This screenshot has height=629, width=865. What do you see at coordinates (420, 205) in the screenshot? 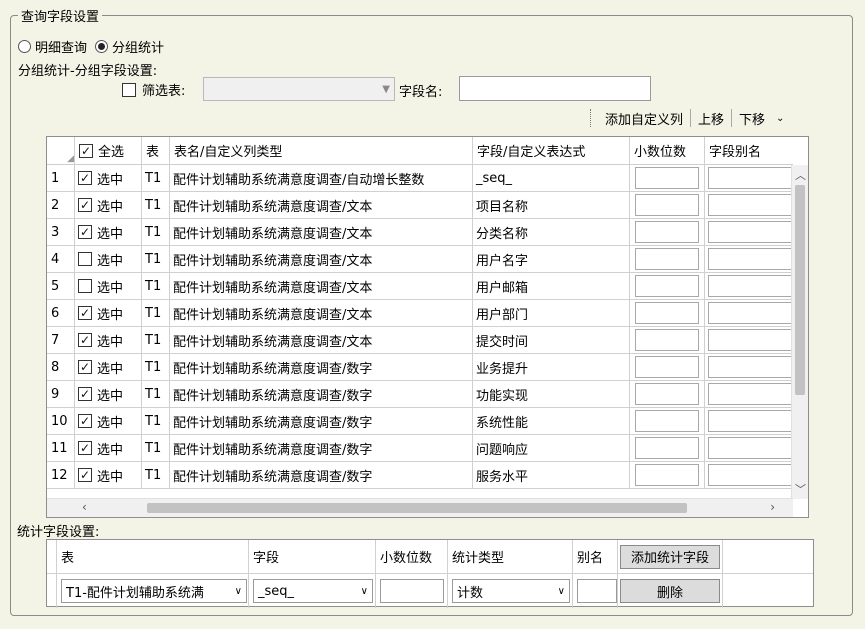
I see `table-row: 2 选中 T1 配件计划辅助系统满意度调查/文本 项目名称` at bounding box center [420, 205].